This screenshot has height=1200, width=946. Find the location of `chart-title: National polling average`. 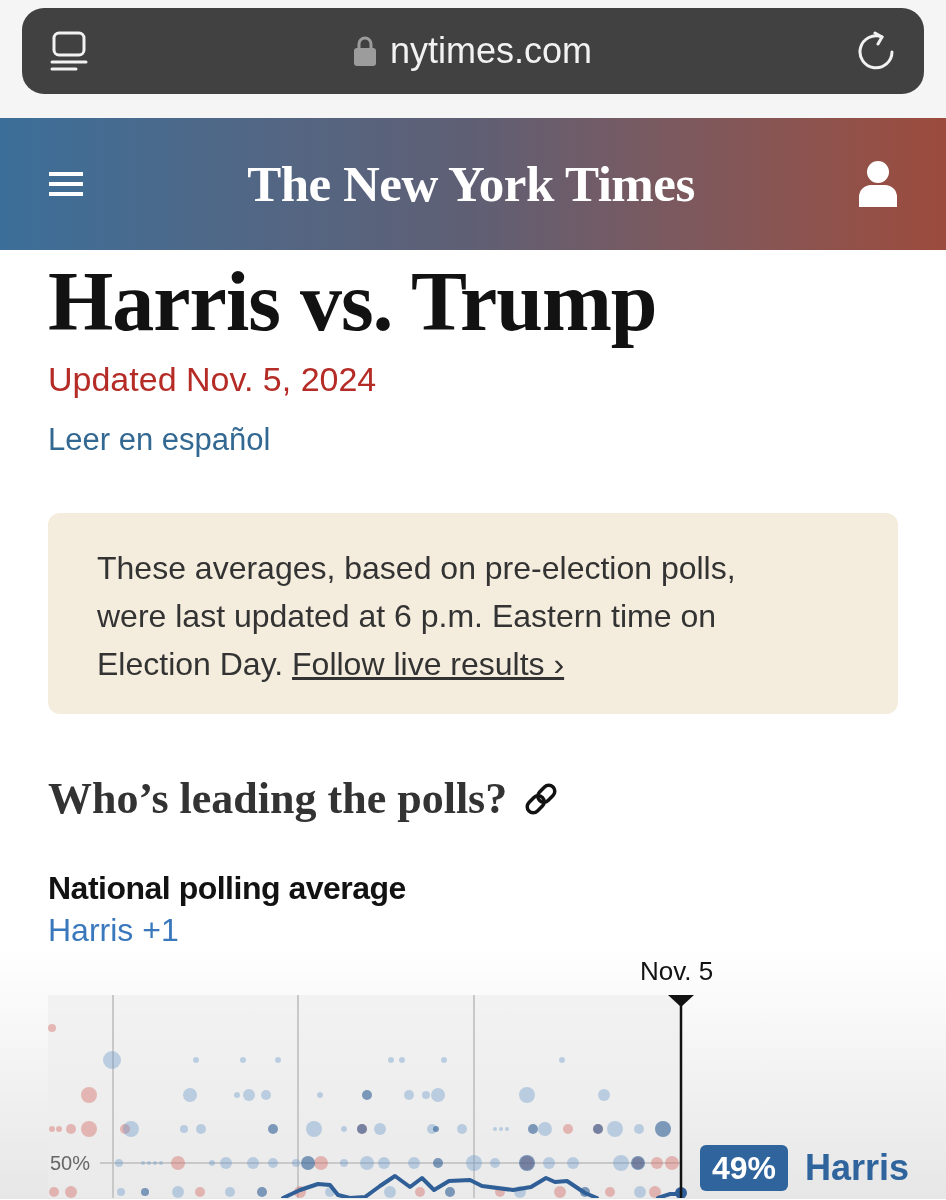

chart-title: National polling average is located at coordinates (227, 888).